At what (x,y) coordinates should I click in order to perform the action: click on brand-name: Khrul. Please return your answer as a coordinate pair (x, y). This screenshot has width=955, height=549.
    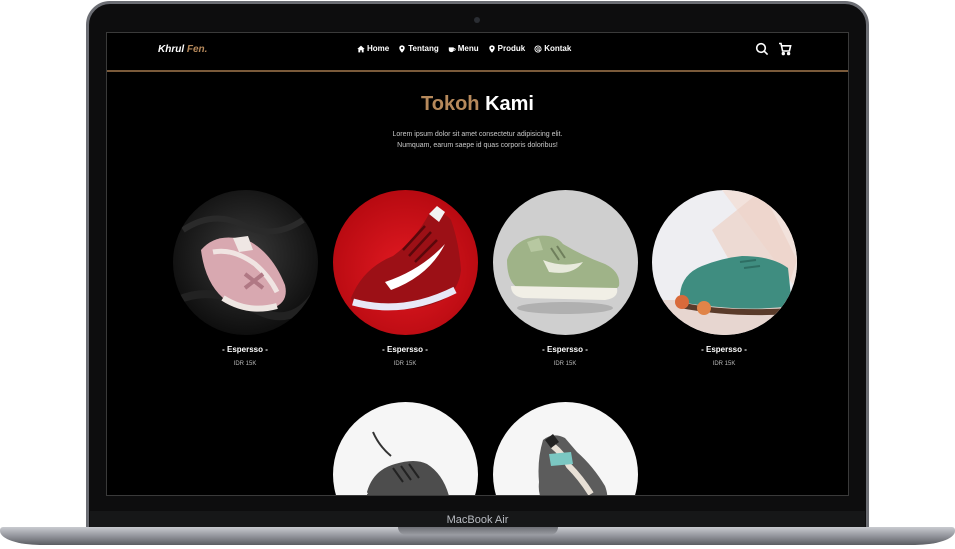
    Looking at the image, I should click on (171, 49).